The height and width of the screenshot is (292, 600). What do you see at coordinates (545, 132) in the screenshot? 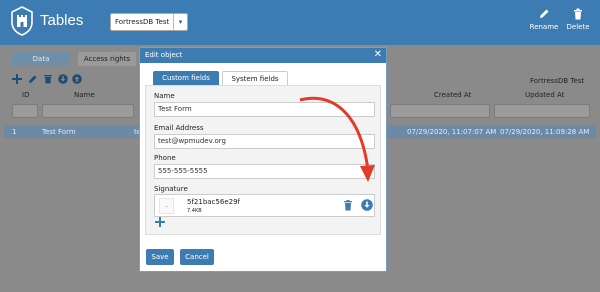
I see `row-updated-at: 07/29/2020, 11:09:28 AM` at bounding box center [545, 132].